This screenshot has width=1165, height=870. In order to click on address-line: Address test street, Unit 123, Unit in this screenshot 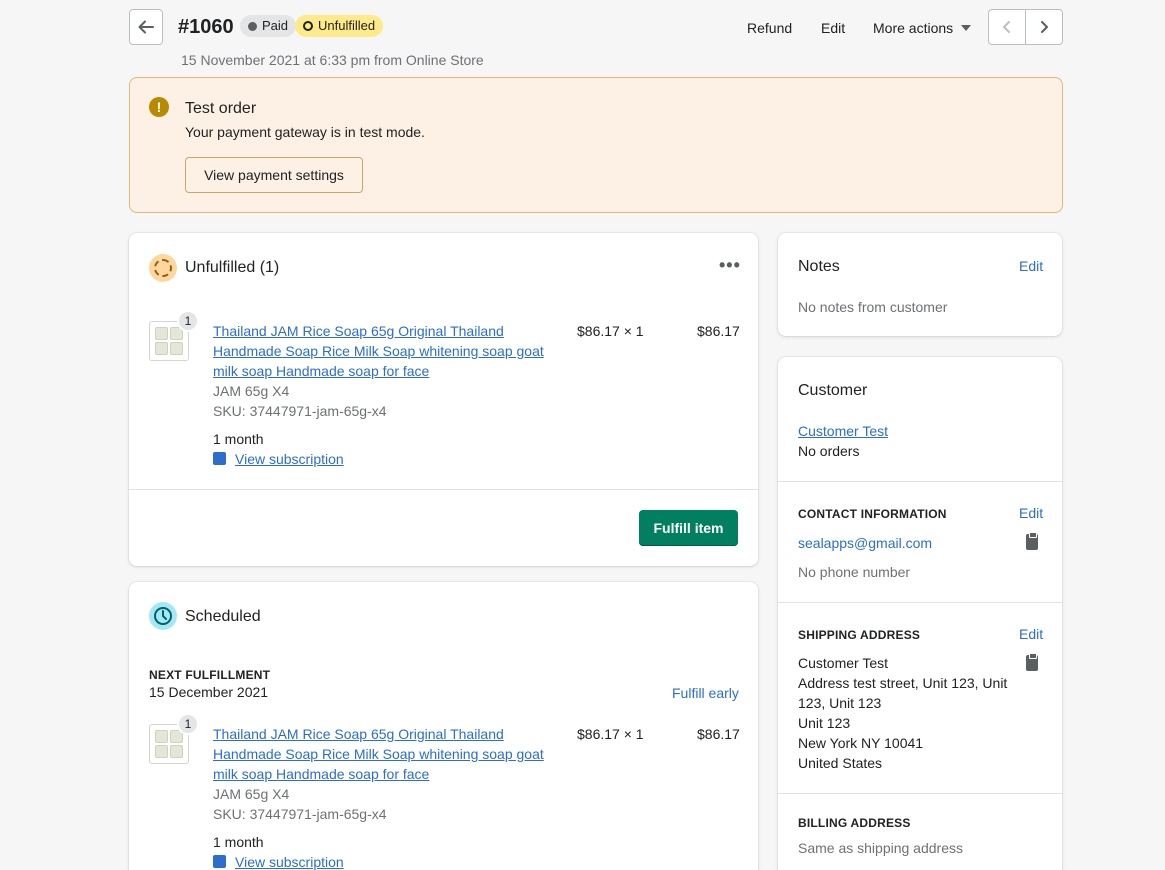, I will do `click(903, 683)`.